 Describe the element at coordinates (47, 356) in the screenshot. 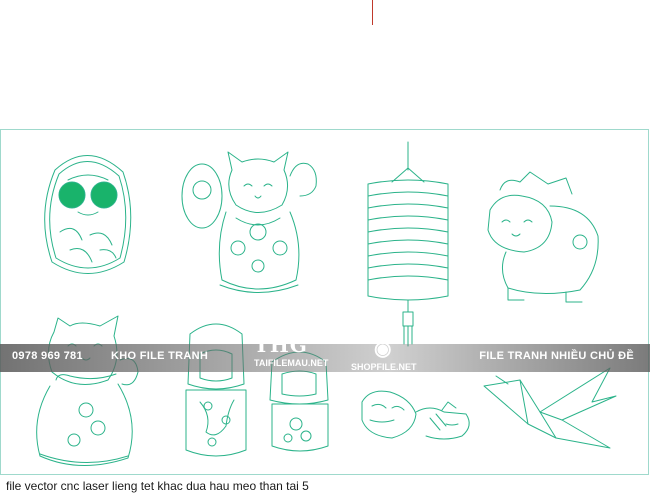

I see `watermark-phone: 0978 969 781` at that location.